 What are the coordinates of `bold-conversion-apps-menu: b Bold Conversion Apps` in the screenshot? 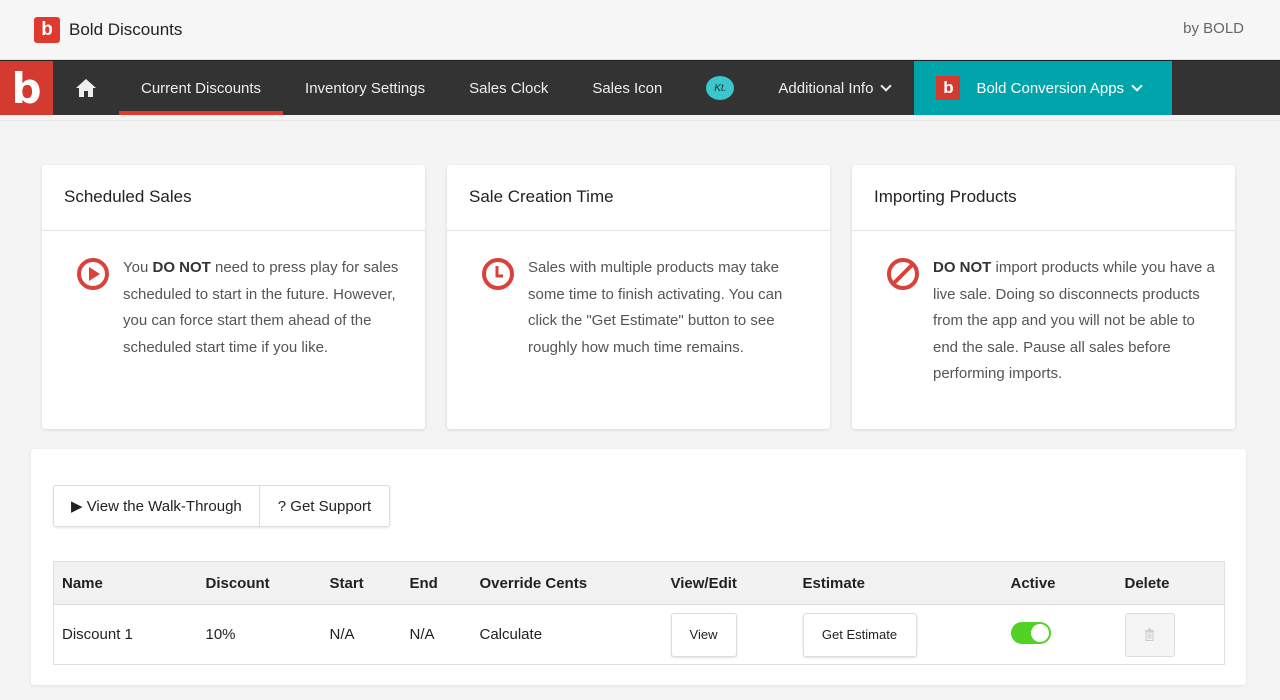 It's located at (1043, 88).